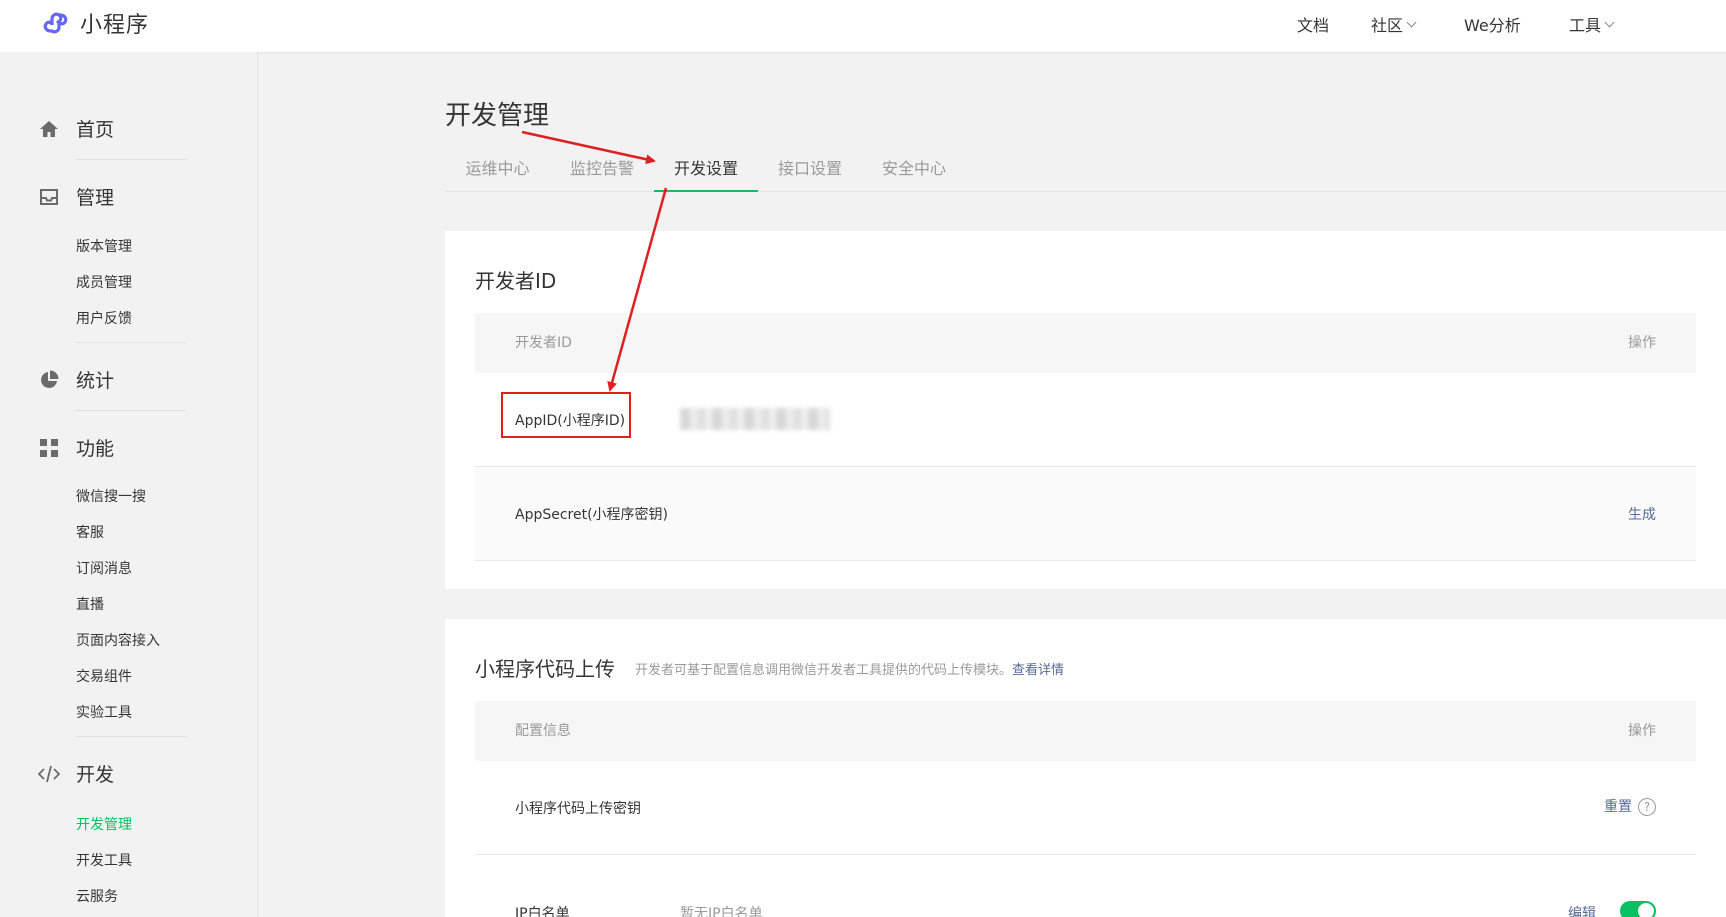 The image size is (1726, 917). I want to click on sidebar-subitem-lab: 实验工具, so click(104, 712).